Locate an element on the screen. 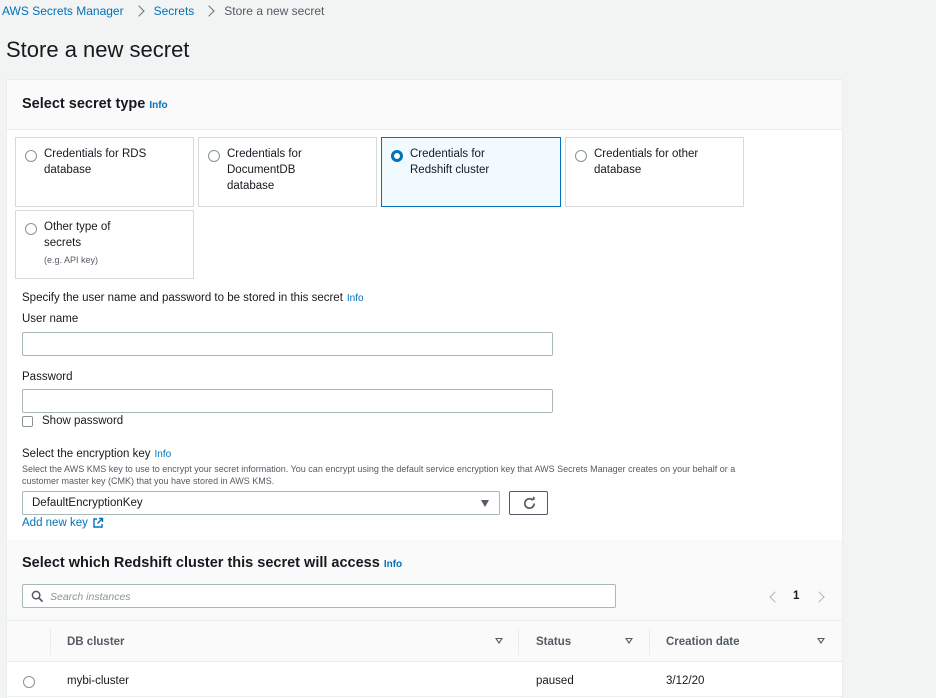  tile-redshift-label: Credentials for Redshift cluster is located at coordinates (480, 162).